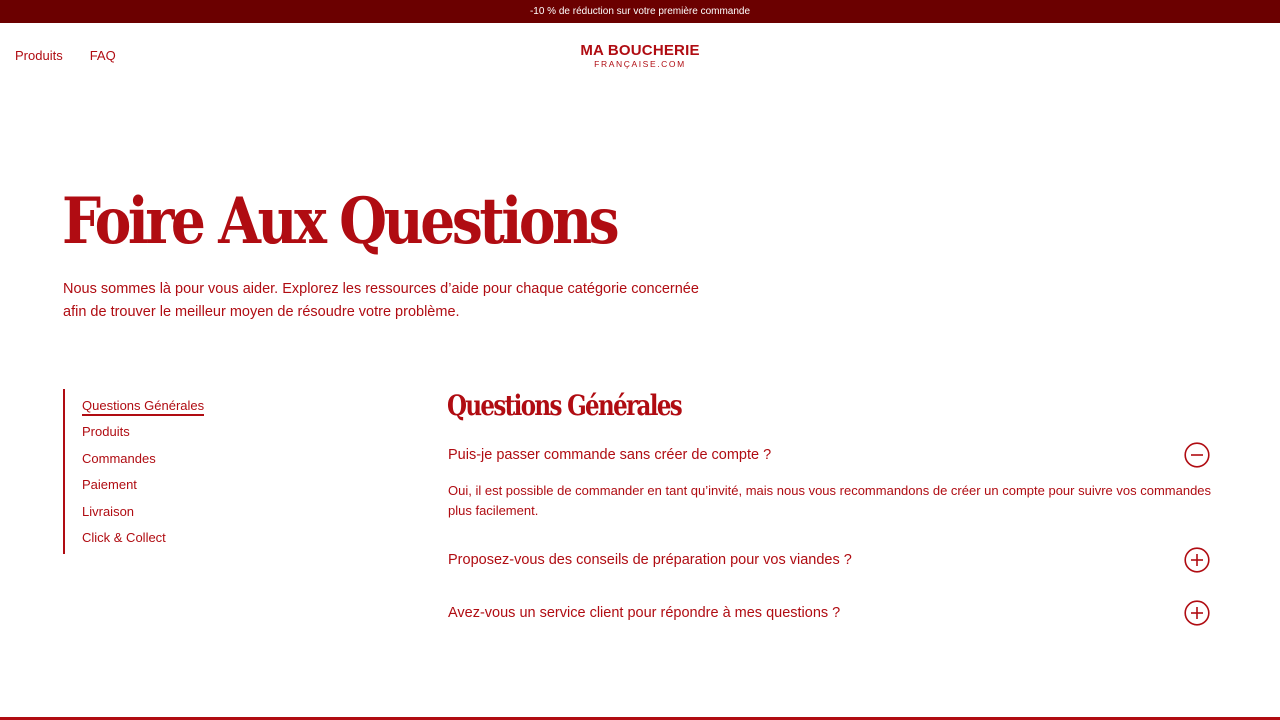 This screenshot has height=720, width=1280. Describe the element at coordinates (640, 64) in the screenshot. I see `logo-sub-text: FRANÇAISE.COM` at that location.